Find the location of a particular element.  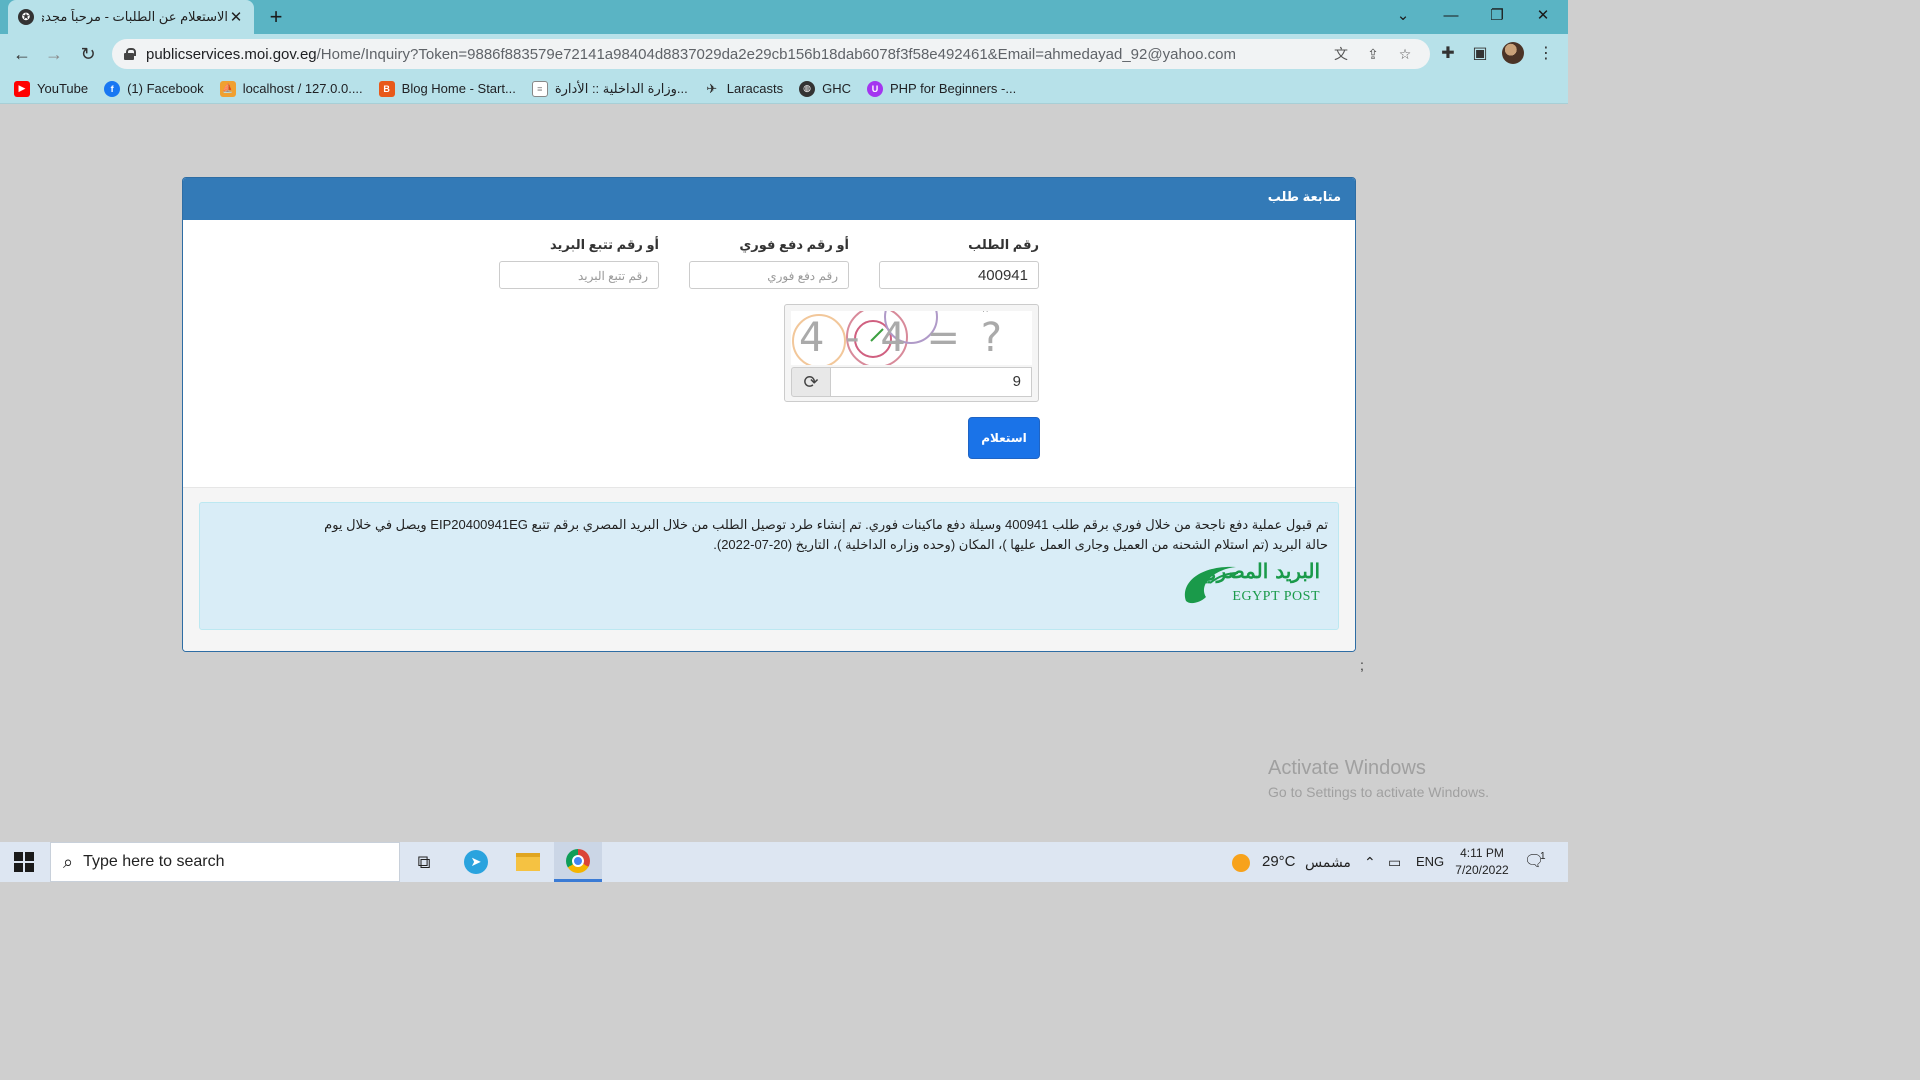

phpmyadmin-icon: ⛵ is located at coordinates (227, 88).